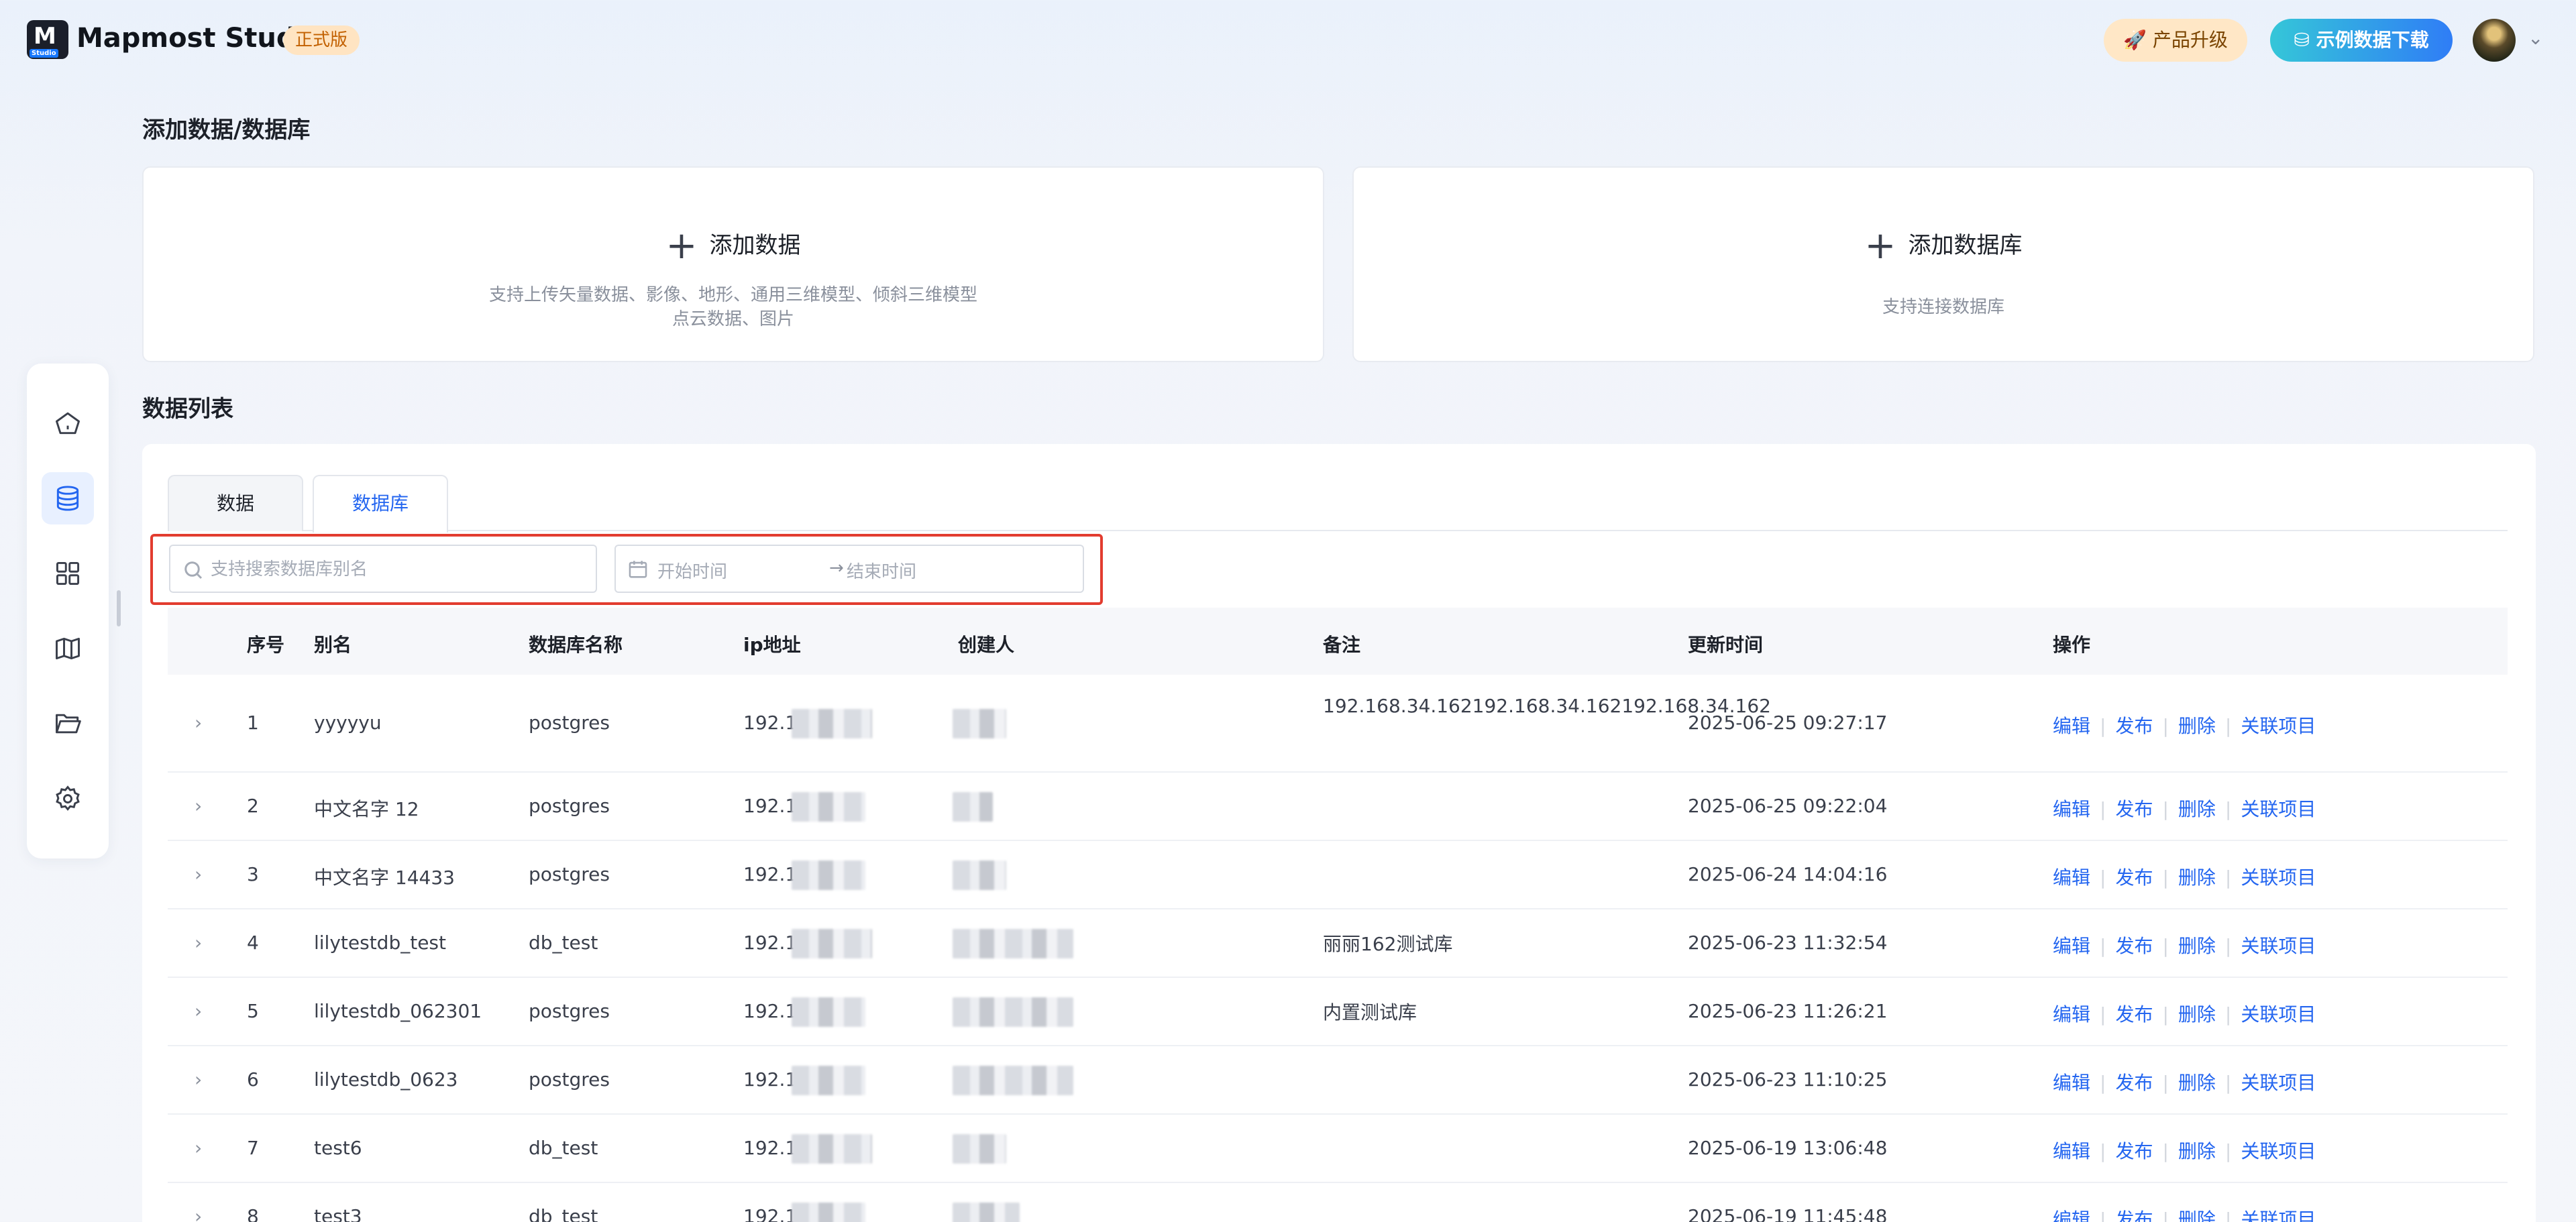  I want to click on upgrade-button: 🚀 产品升级, so click(2175, 40).